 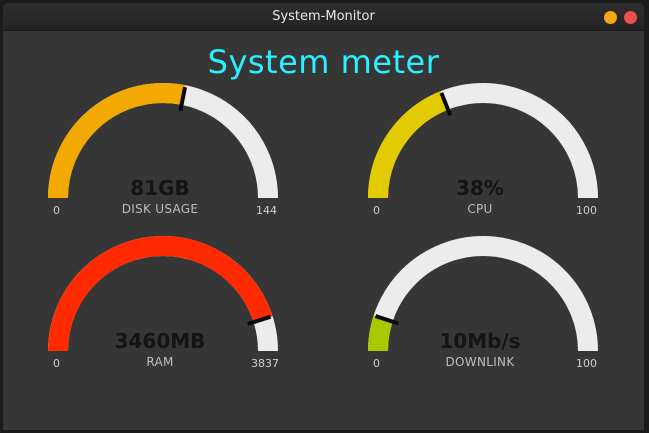 What do you see at coordinates (630, 17) in the screenshot?
I see `close-button` at bounding box center [630, 17].